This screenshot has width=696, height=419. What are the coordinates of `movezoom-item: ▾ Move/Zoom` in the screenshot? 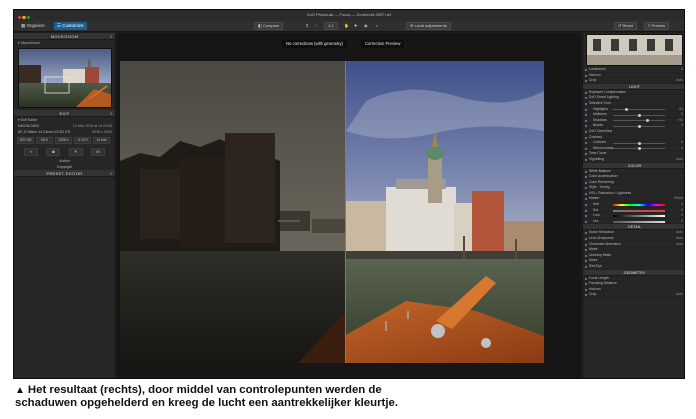 It's located at (64, 43).